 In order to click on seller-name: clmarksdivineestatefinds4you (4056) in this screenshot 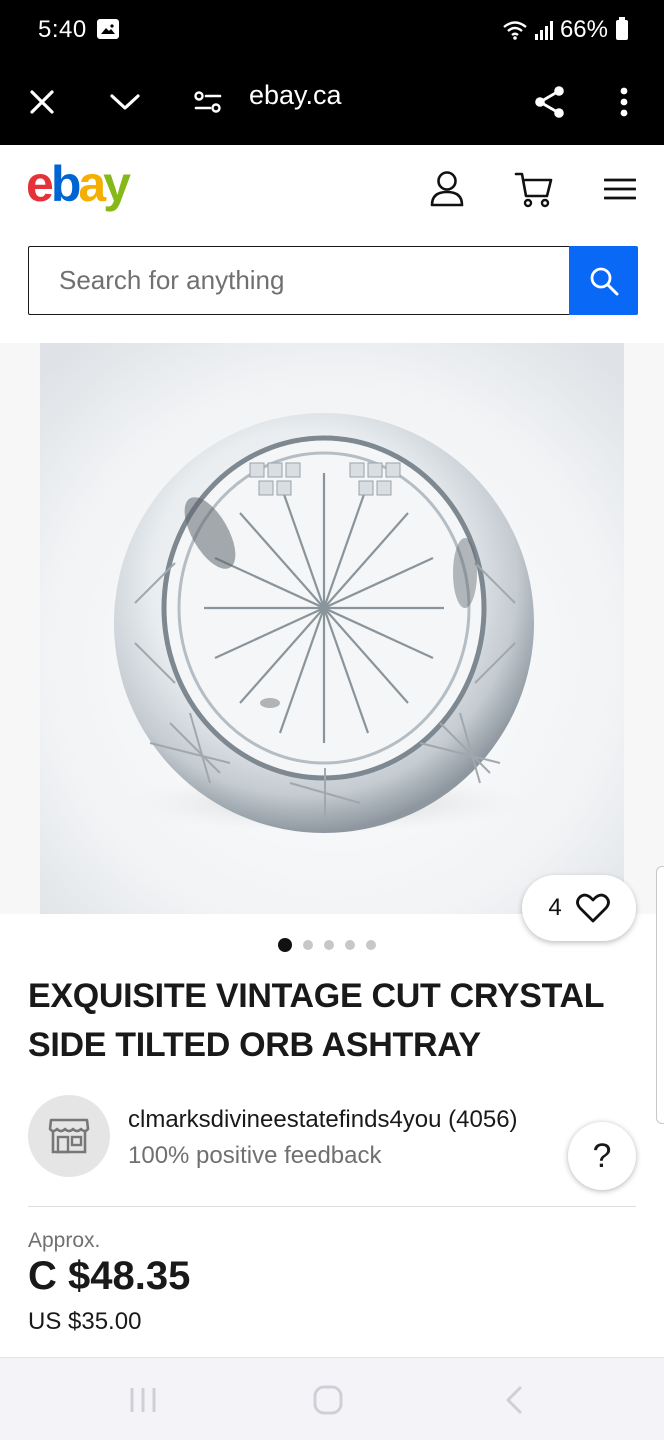, I will do `click(323, 1120)`.